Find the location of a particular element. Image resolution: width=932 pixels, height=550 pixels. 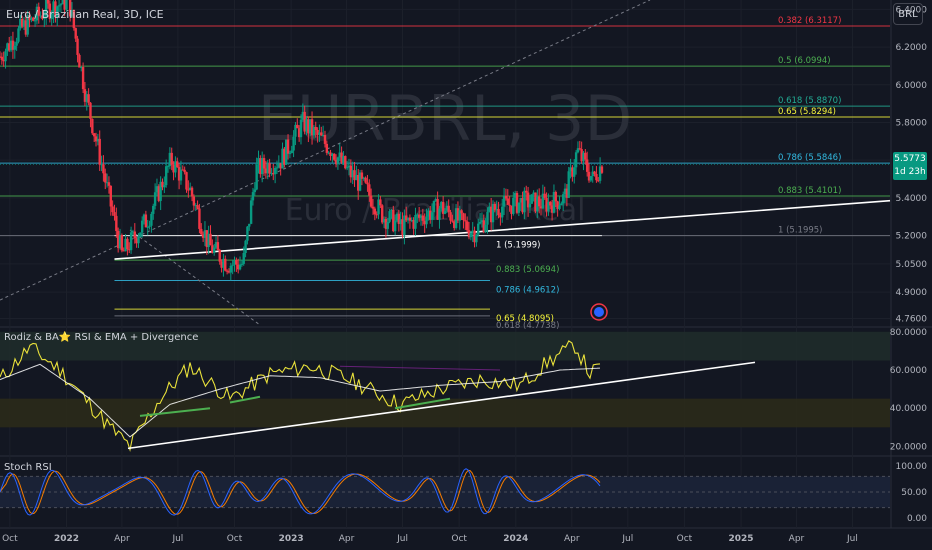

x-tick-label: Jul is located at coordinates (177, 539).